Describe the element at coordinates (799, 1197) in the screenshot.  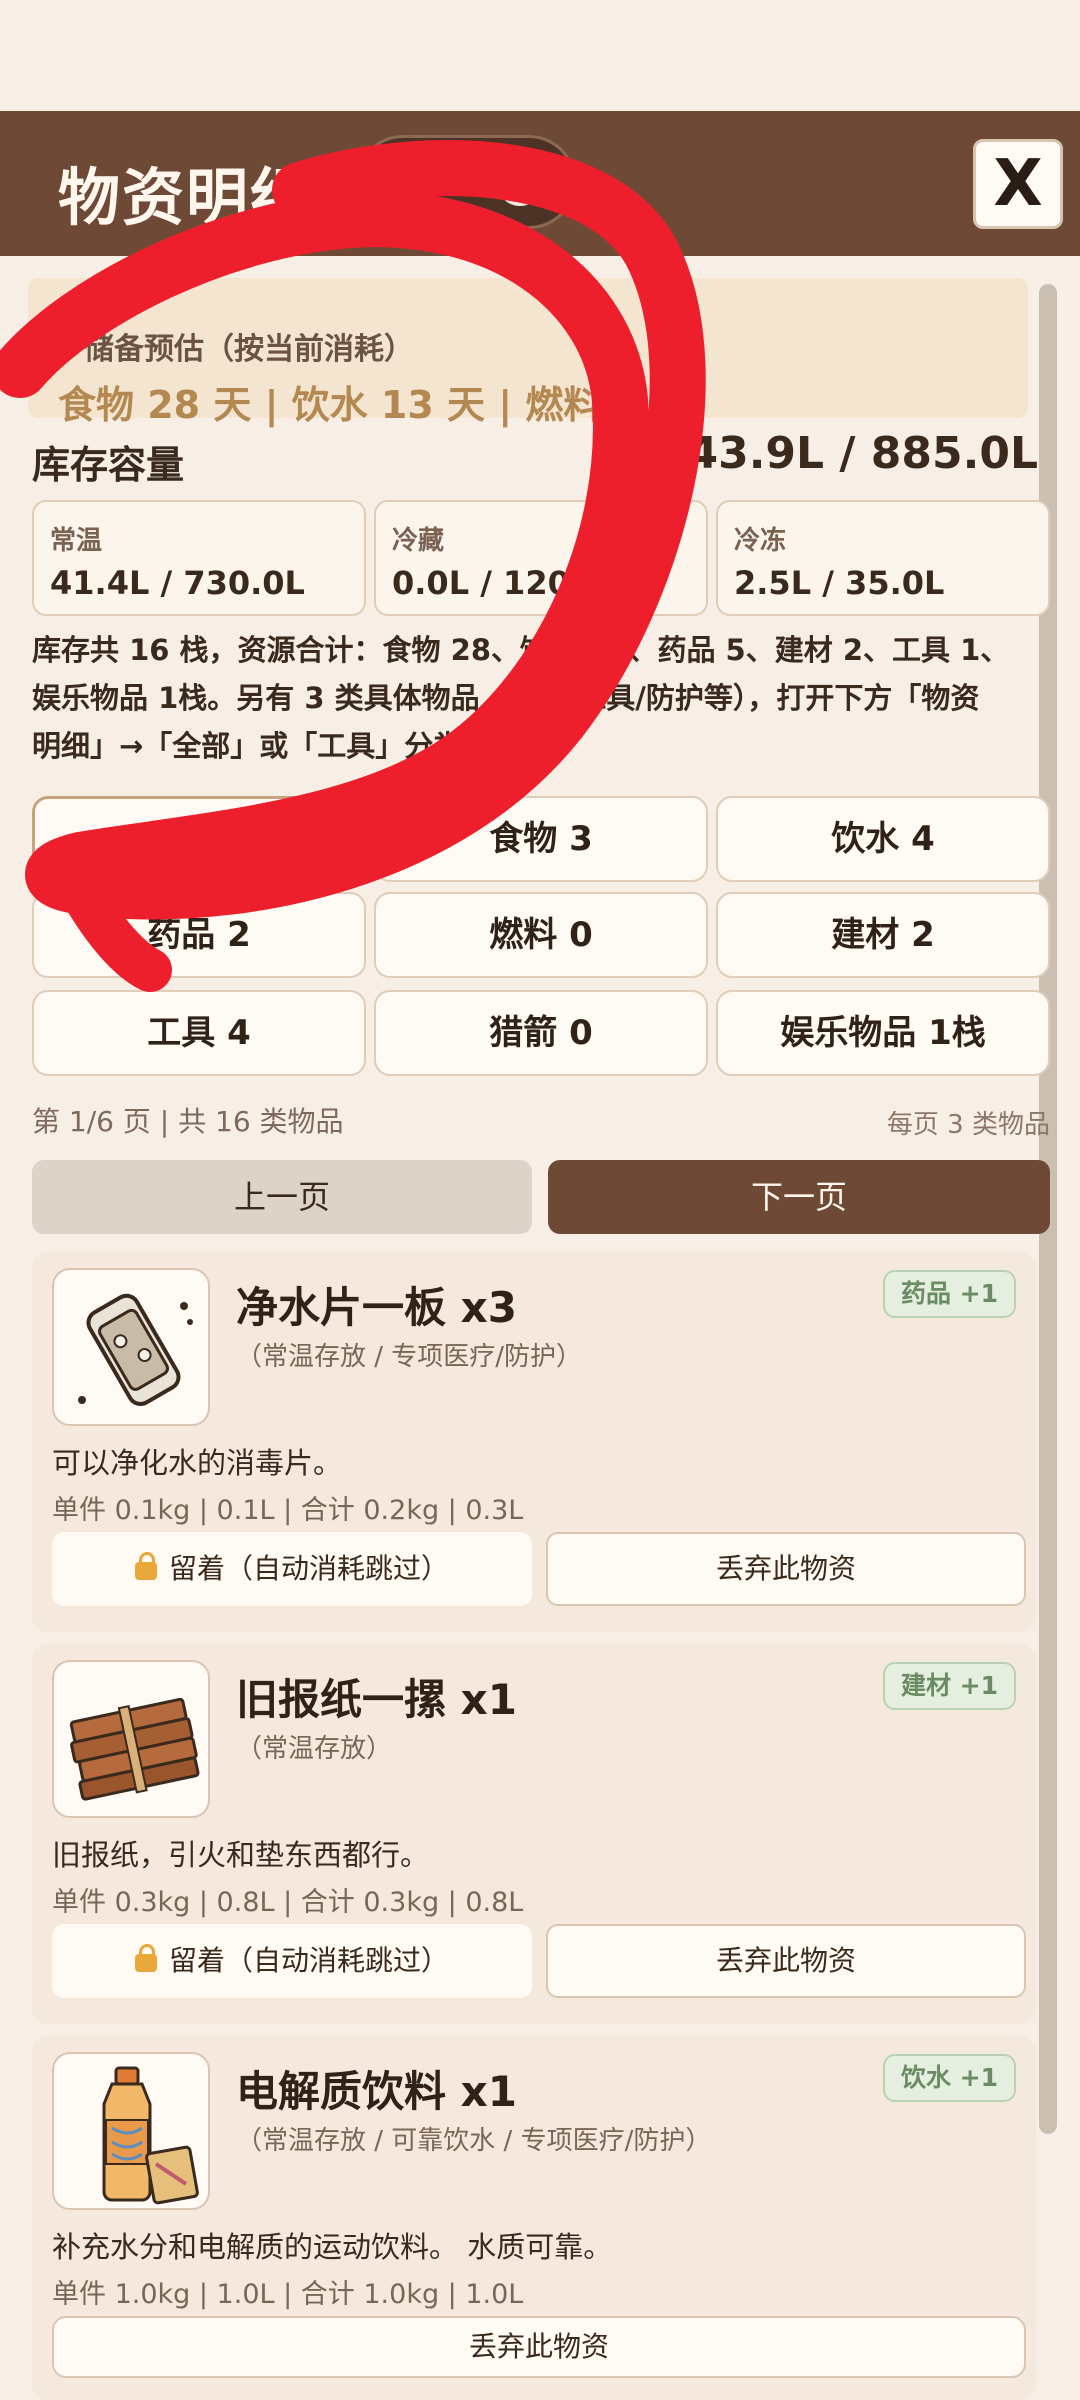
I see `next-page-button: 下一页` at that location.